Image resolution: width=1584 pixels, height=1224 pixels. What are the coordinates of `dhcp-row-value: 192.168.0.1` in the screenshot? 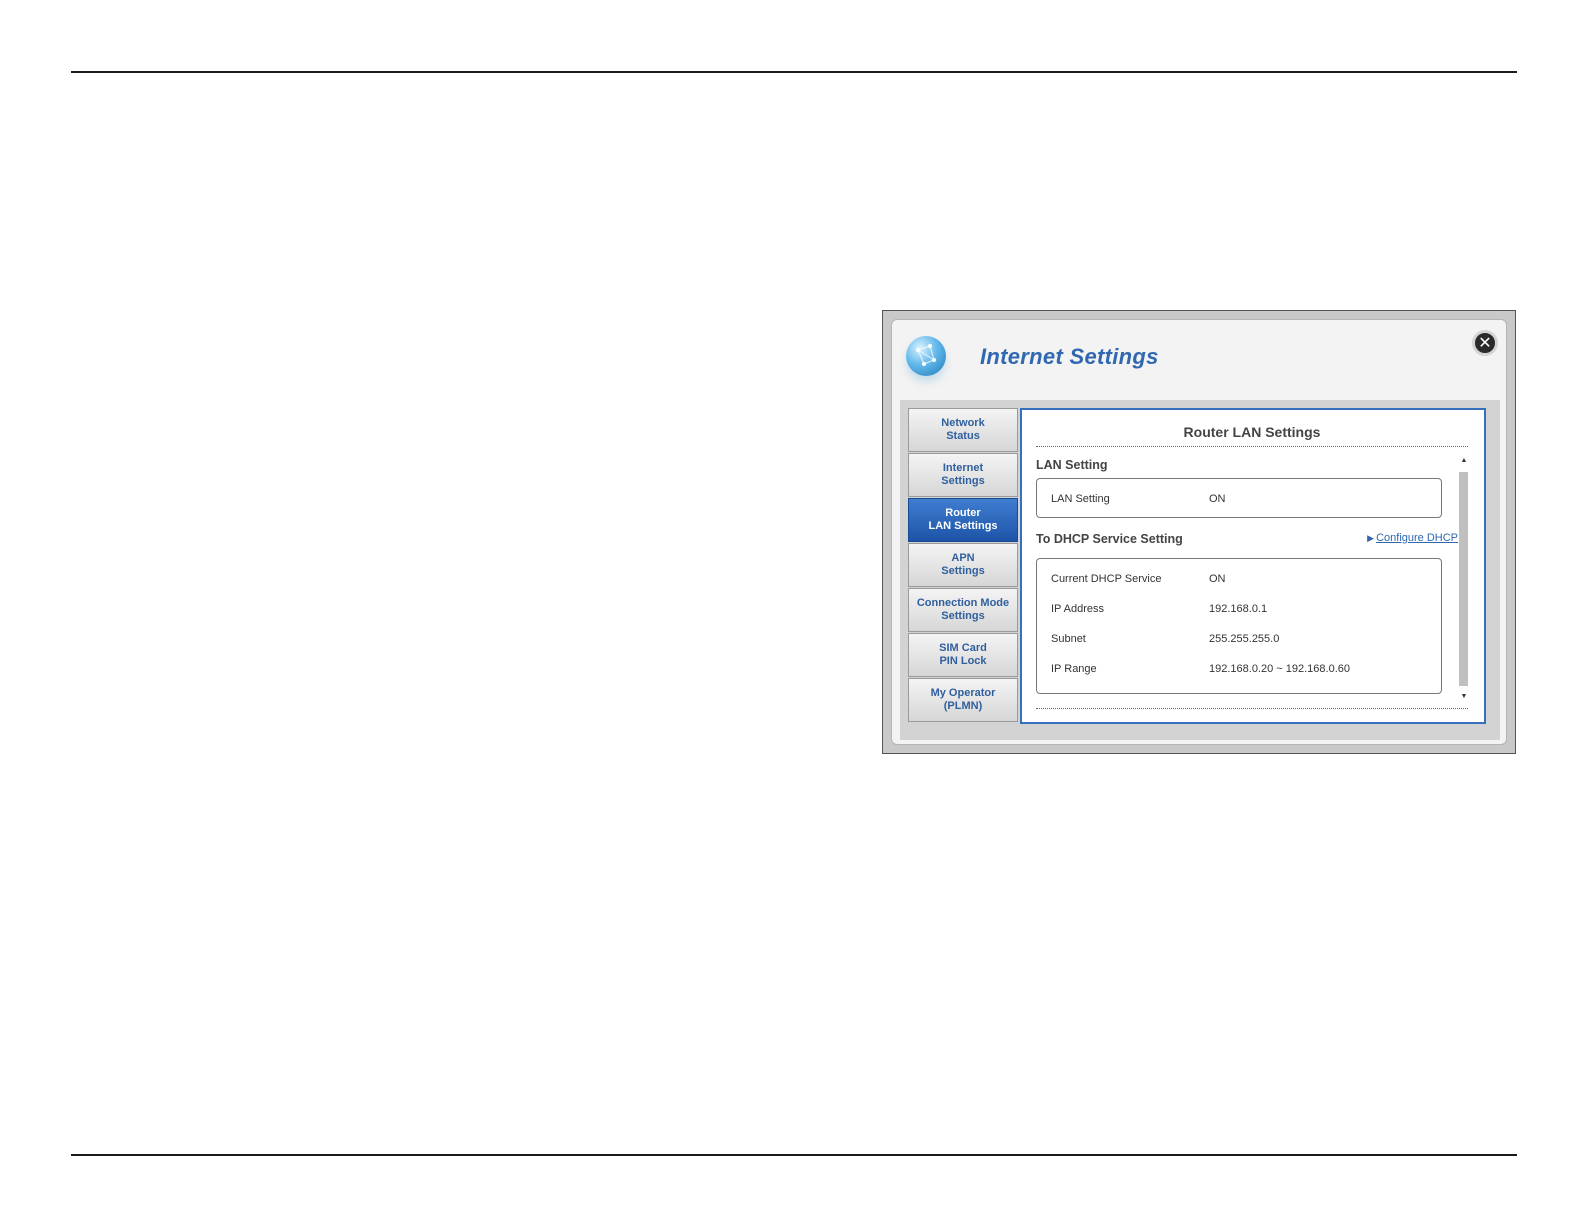 It's located at (1238, 609).